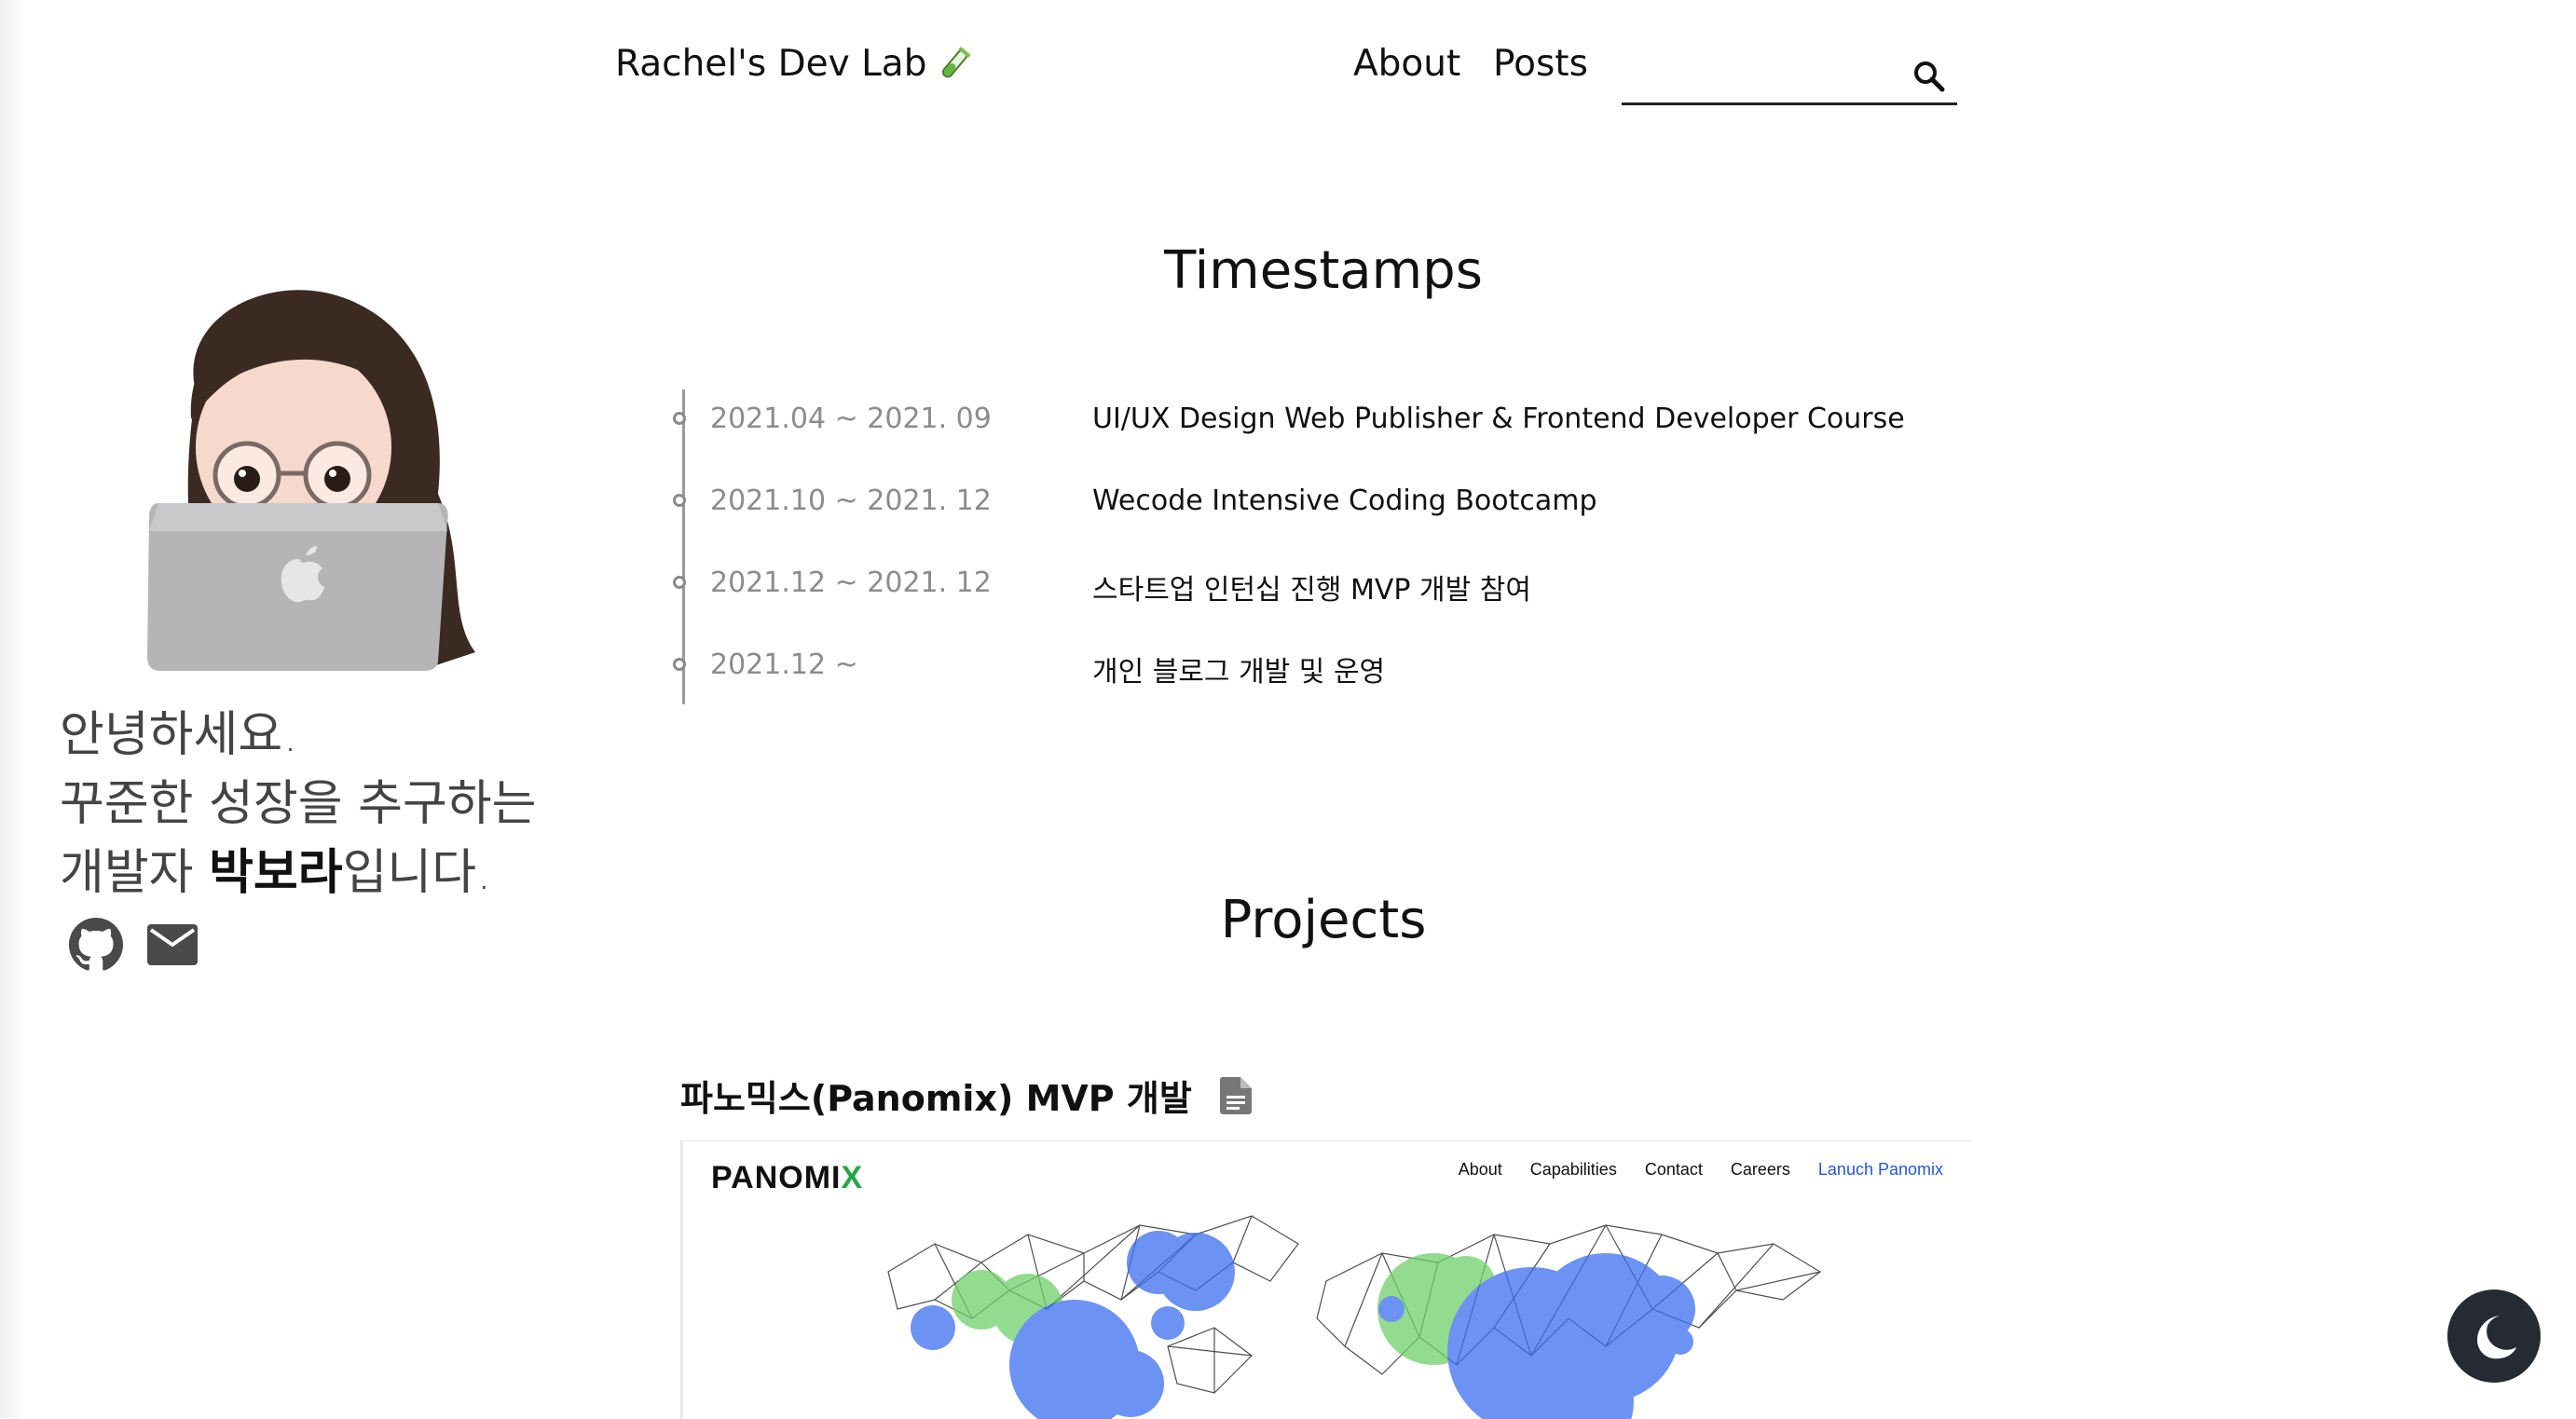  I want to click on timeline-description: 개인 블로그 개발 및 운영, so click(1239, 673).